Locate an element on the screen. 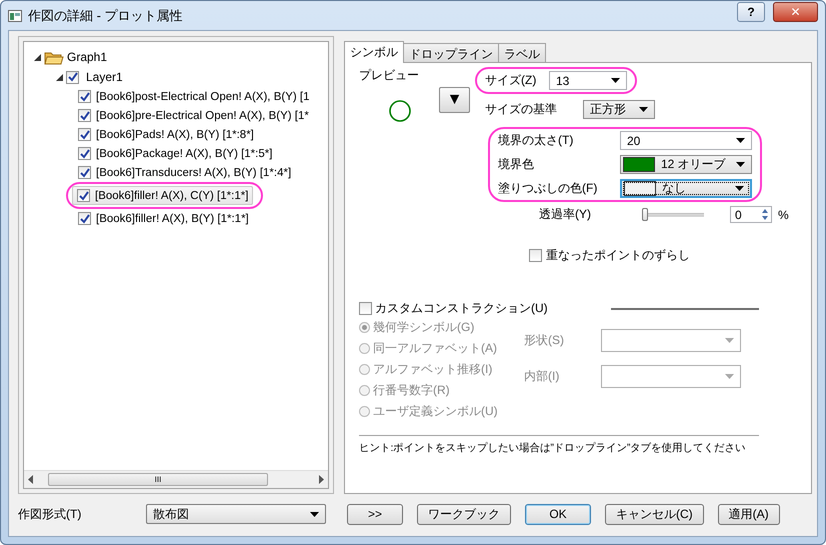 This screenshot has width=826, height=545. percent-label: % is located at coordinates (783, 215).